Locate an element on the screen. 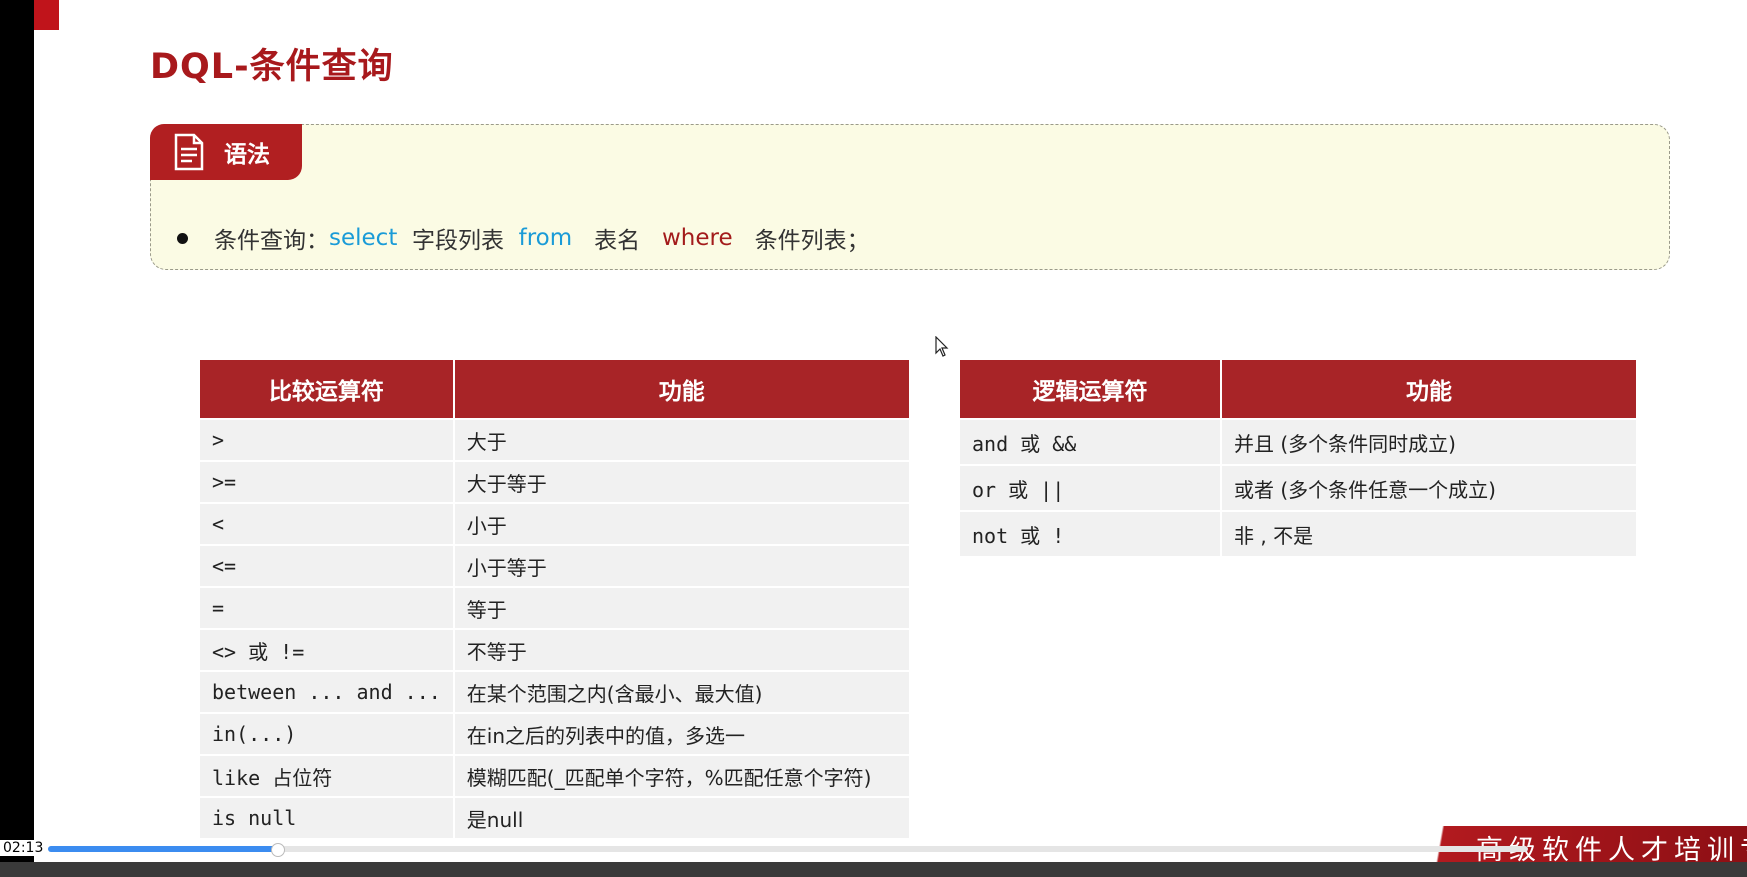 The height and width of the screenshot is (877, 1747). table-row: <= 小于等于 is located at coordinates (554, 566).